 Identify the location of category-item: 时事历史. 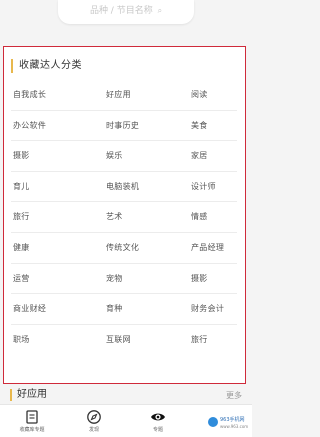
(122, 126).